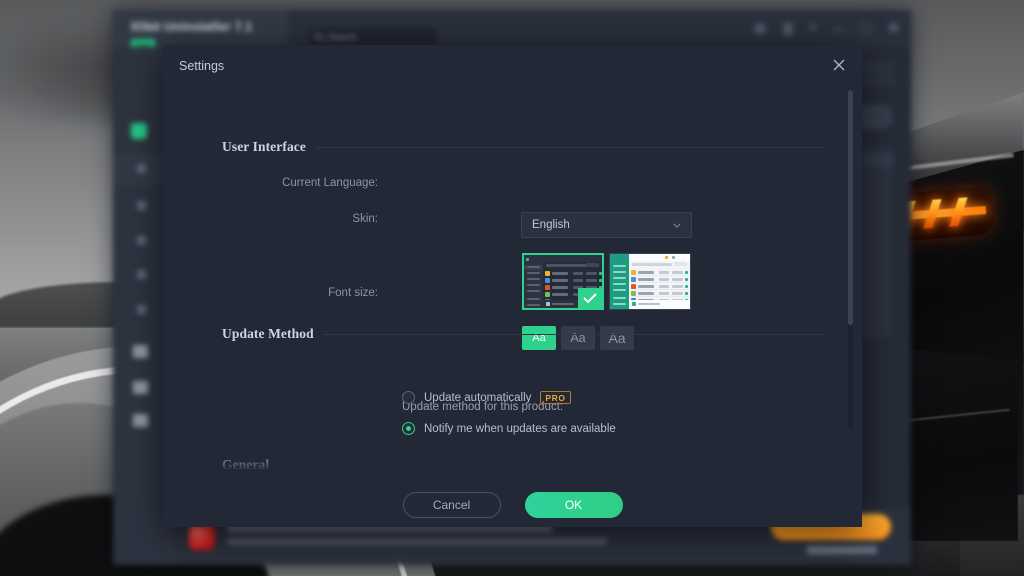 The width and height of the screenshot is (1024, 576). I want to click on radio-notify-when-updates-available: Notify me when updates are available, so click(509, 428).